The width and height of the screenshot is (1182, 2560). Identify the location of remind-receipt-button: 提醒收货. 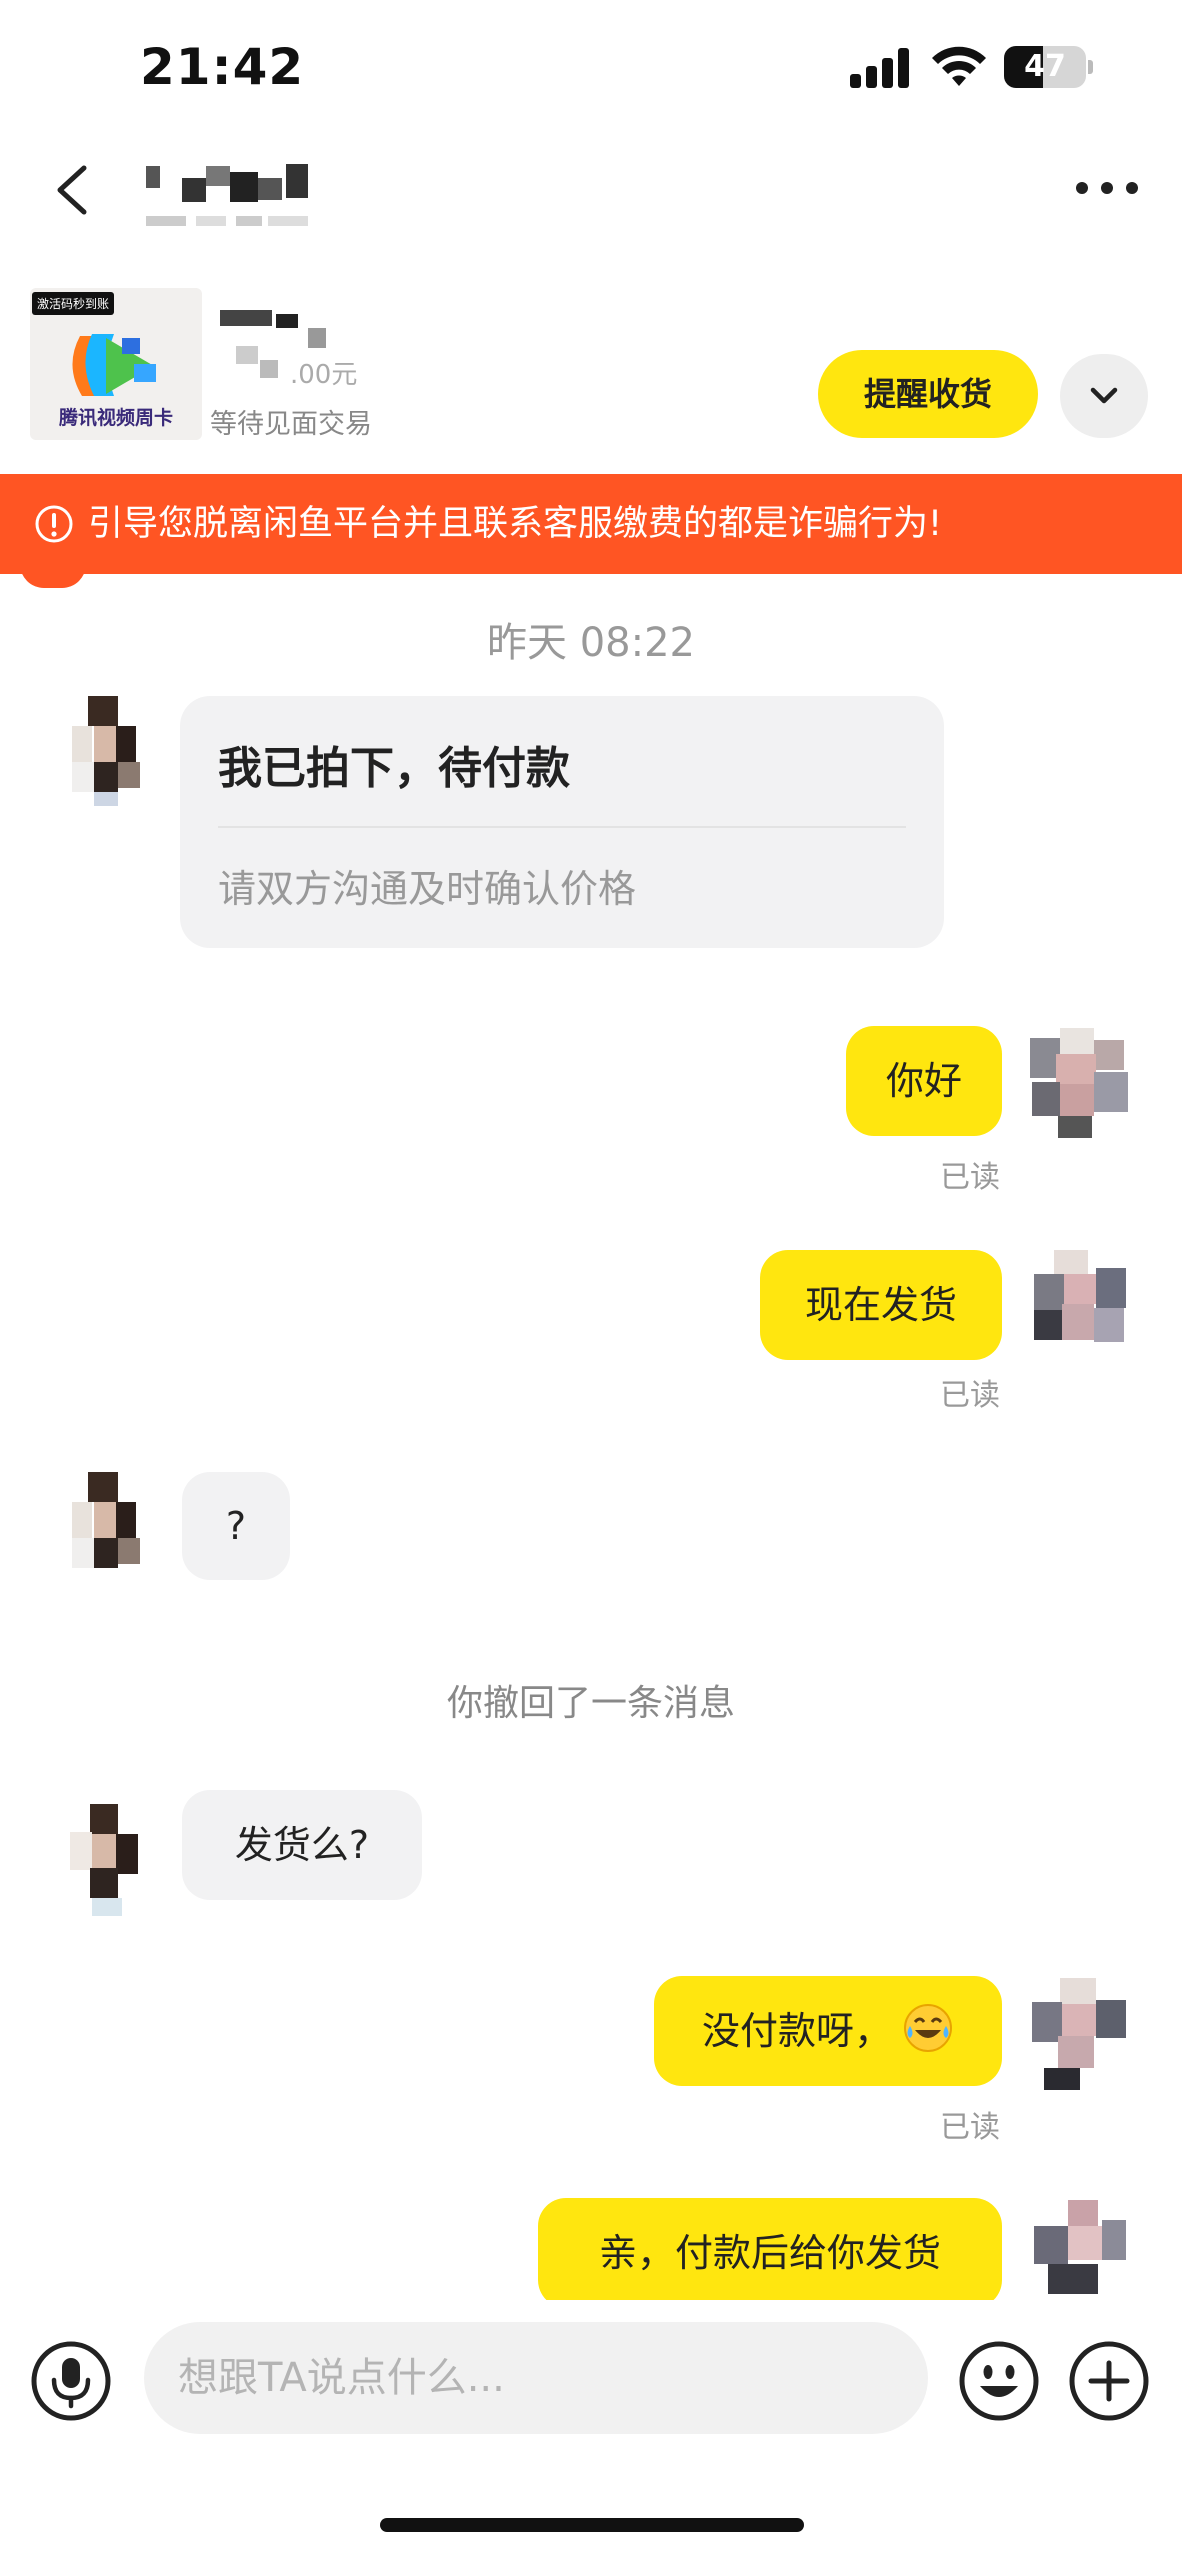
(928, 394).